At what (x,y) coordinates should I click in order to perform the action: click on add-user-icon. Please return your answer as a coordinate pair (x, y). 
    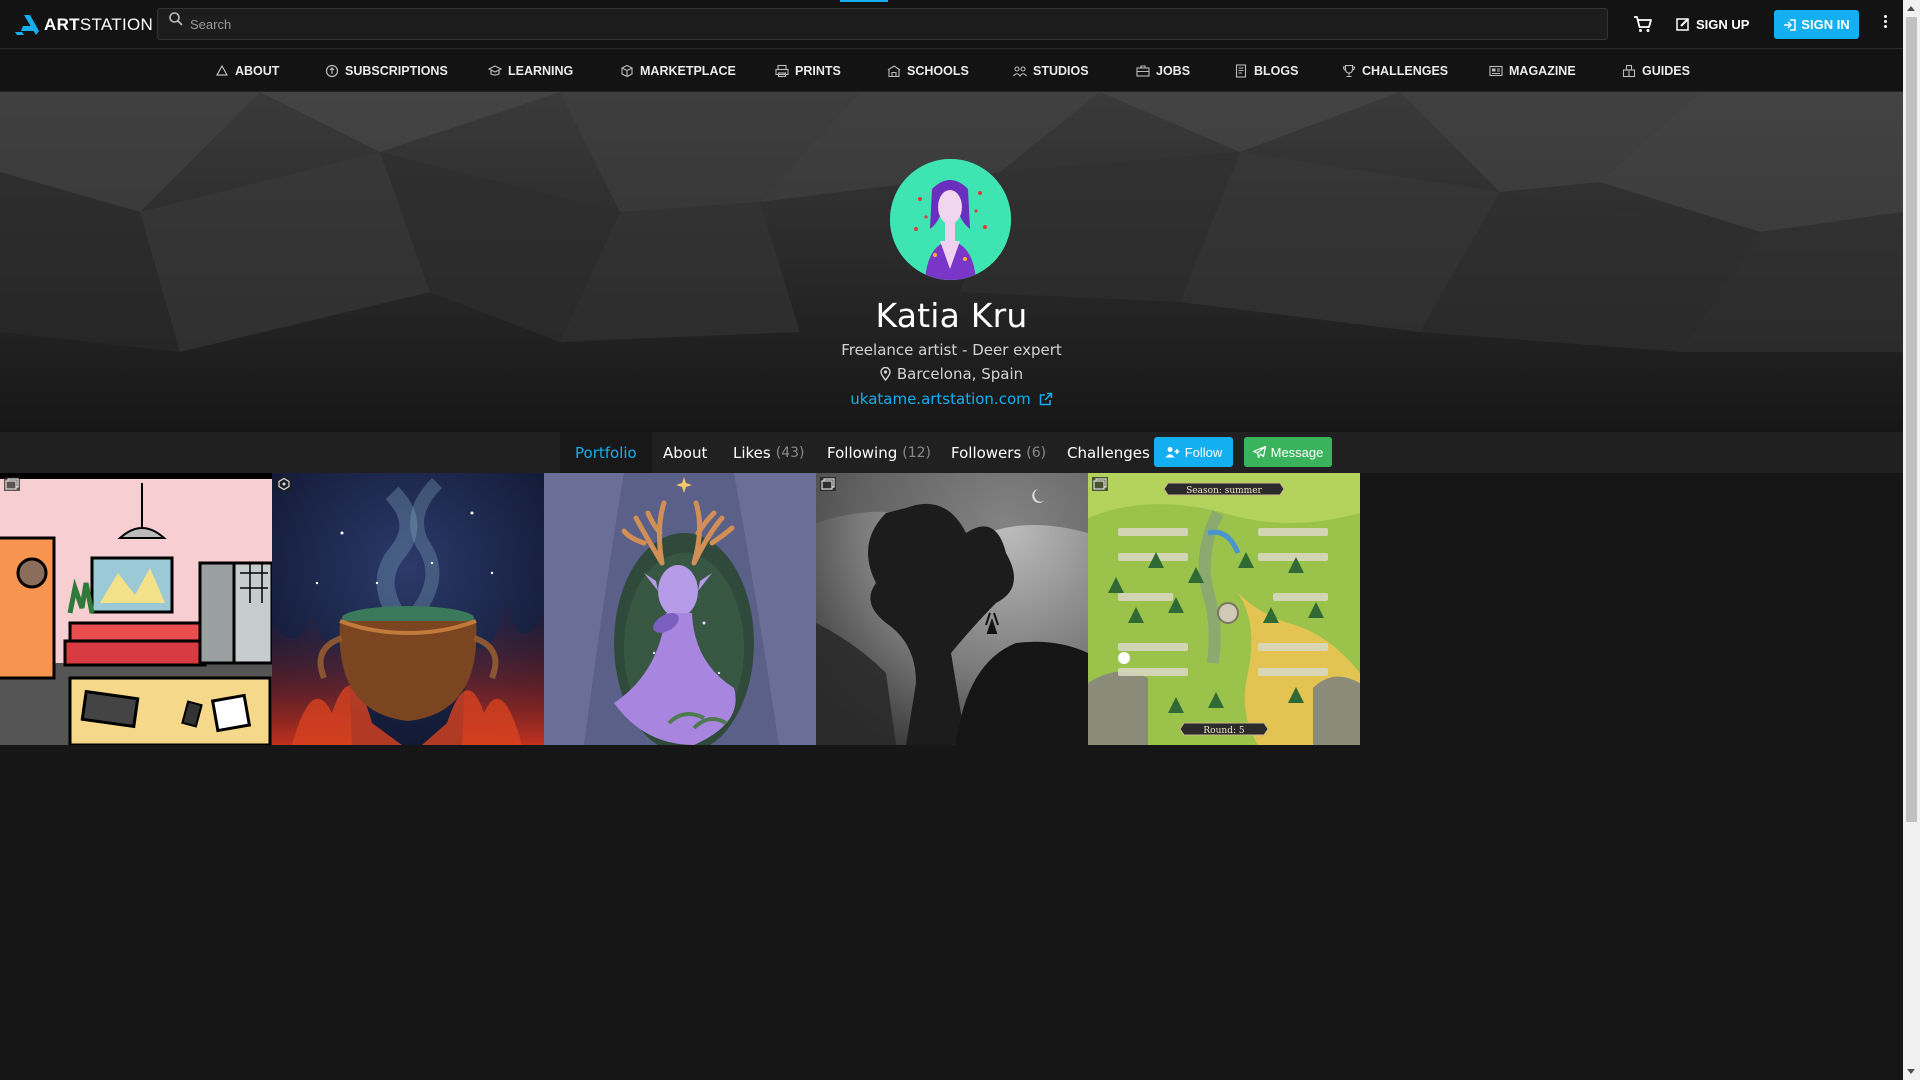
    Looking at the image, I should click on (1172, 452).